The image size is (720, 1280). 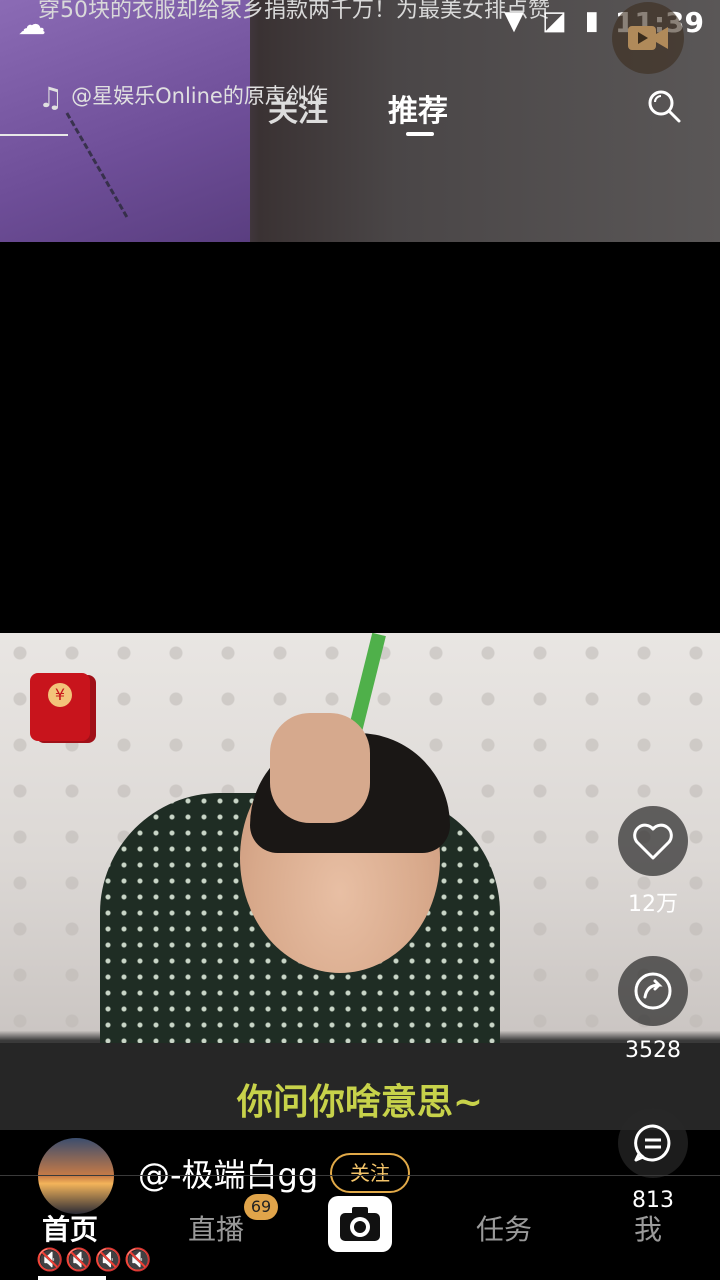 I want to click on camera-float-button, so click(x=648, y=38).